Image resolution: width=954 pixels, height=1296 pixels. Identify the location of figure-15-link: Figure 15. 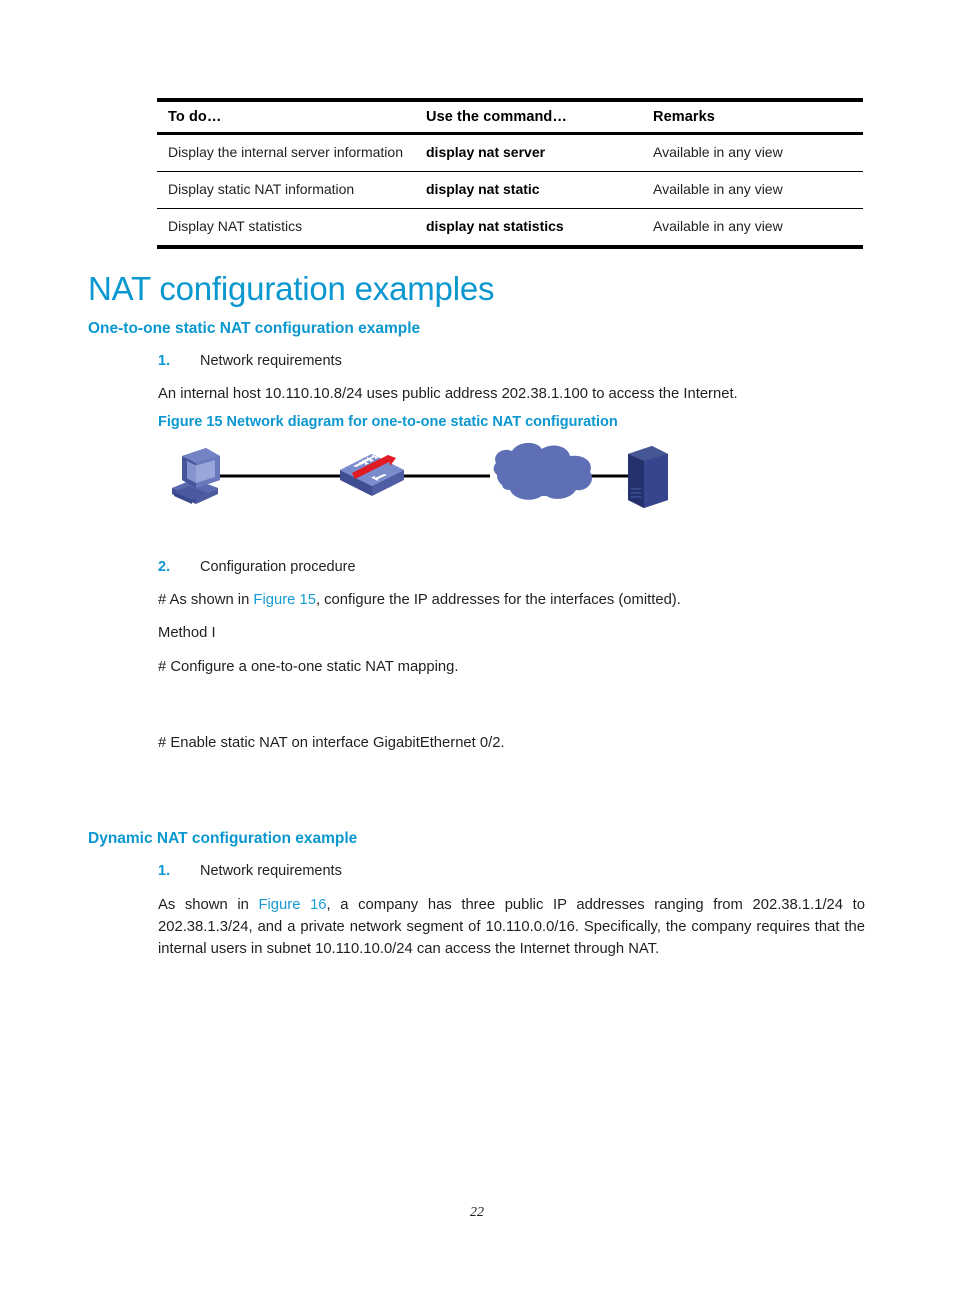
(284, 600).